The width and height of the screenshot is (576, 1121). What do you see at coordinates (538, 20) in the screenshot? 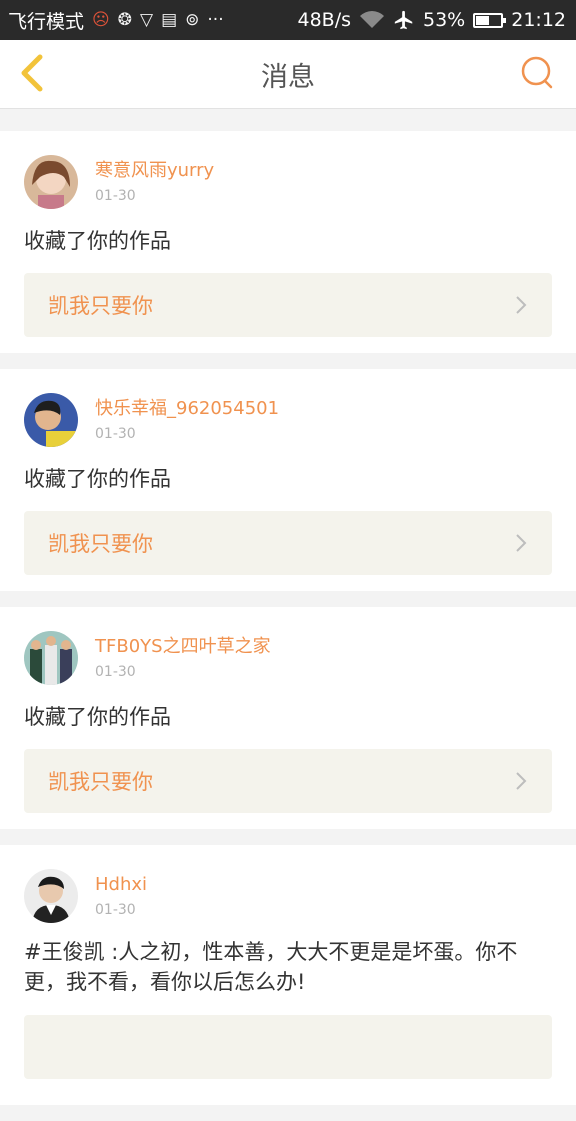
I see `clock: 21:12` at bounding box center [538, 20].